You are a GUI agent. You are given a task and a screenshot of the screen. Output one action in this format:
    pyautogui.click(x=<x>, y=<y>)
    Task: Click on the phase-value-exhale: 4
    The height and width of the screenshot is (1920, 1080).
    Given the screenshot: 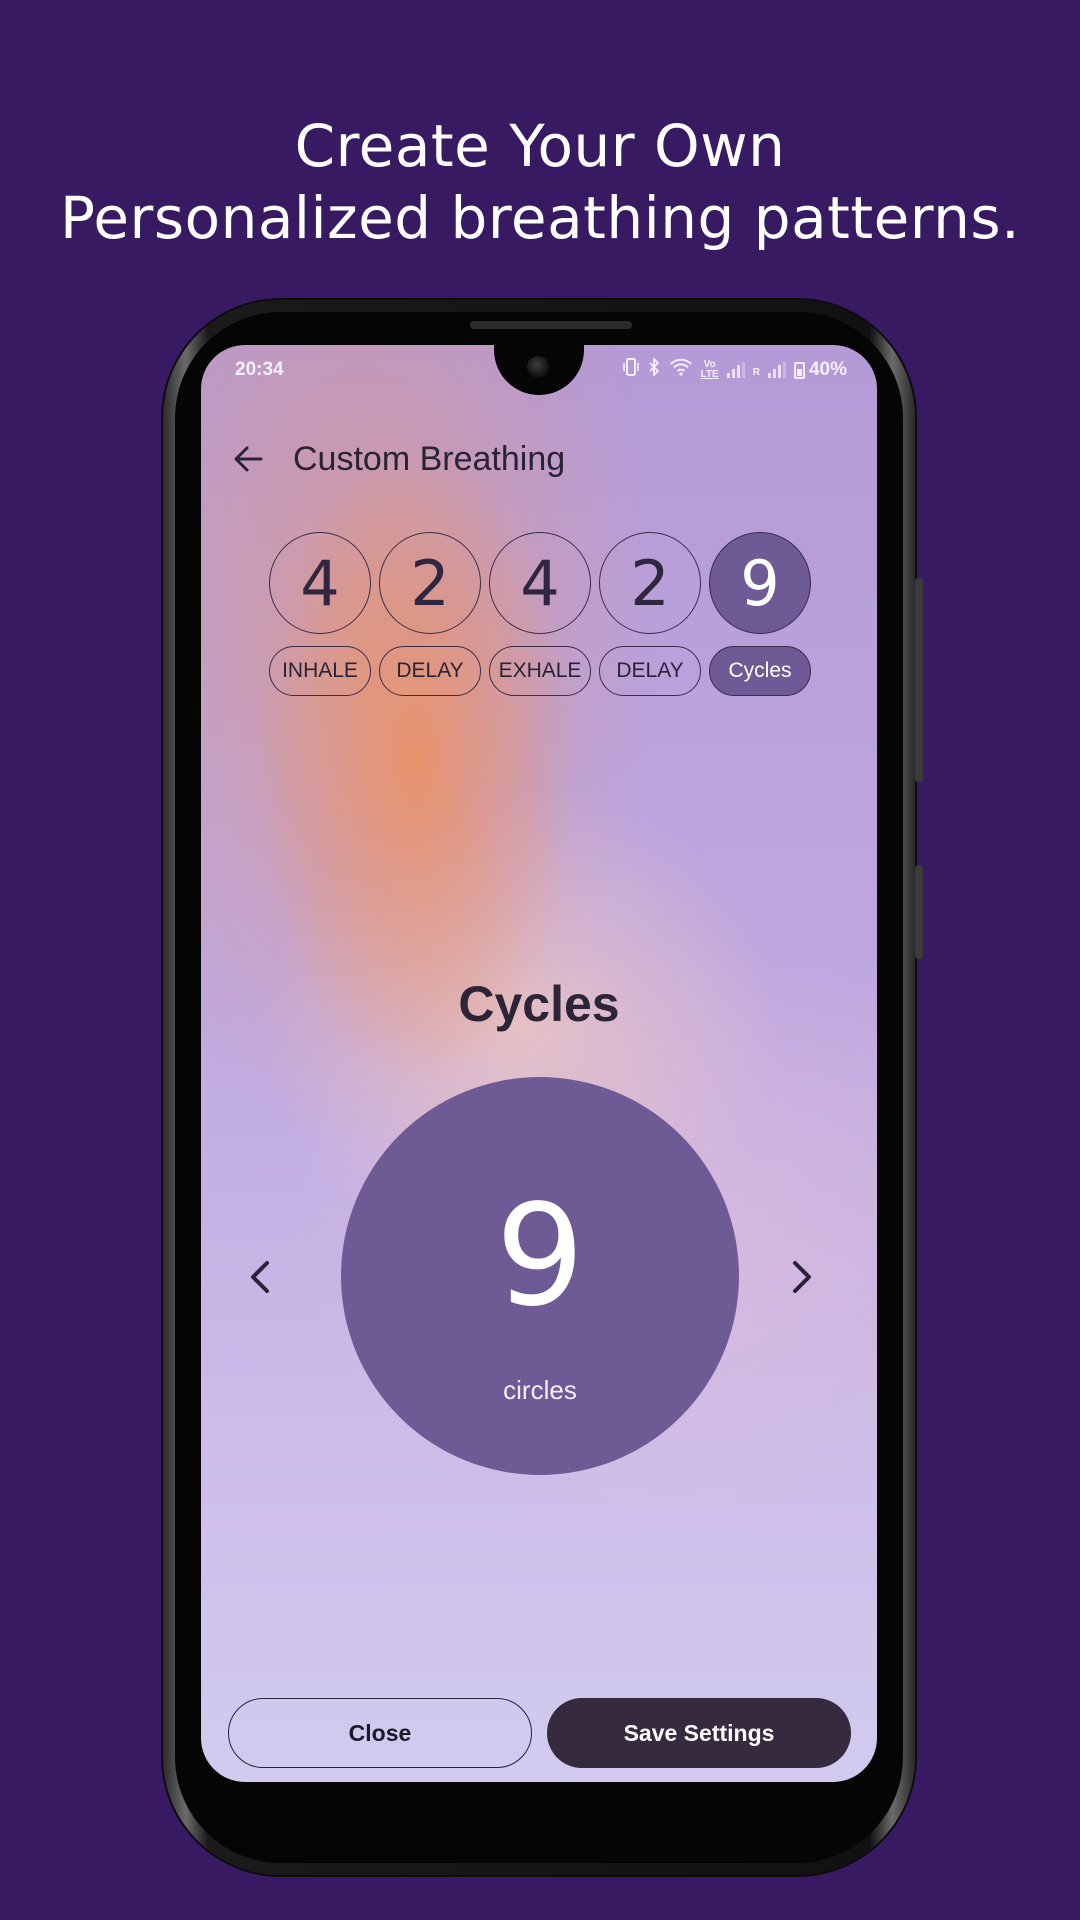 What is the action you would take?
    pyautogui.click(x=540, y=583)
    